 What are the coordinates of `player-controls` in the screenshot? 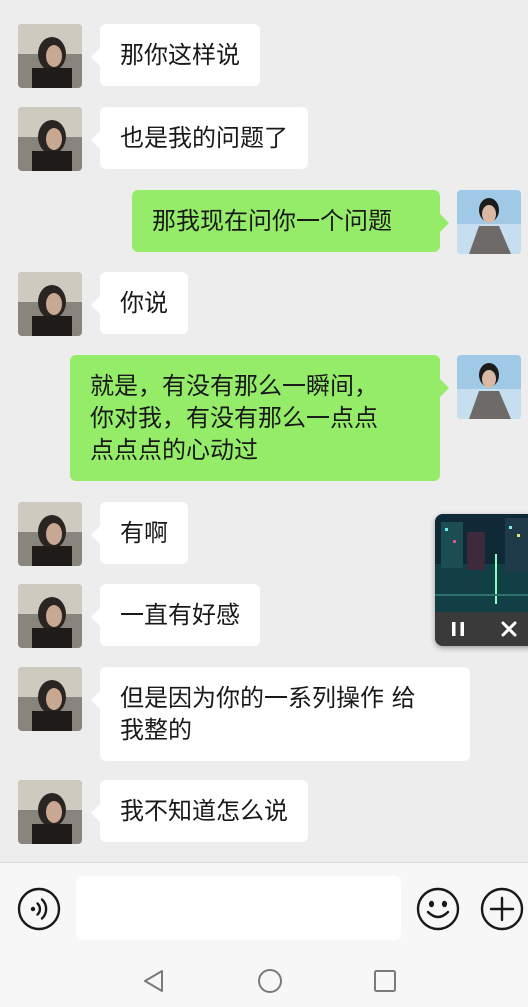 It's located at (481, 629).